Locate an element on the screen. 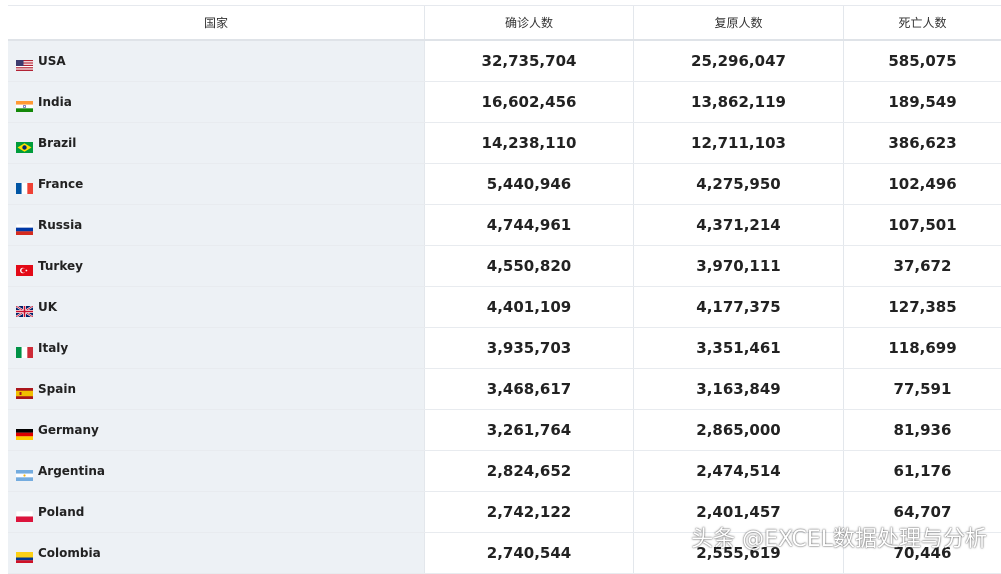 The width and height of the screenshot is (1001, 574). uk-flag-icon is located at coordinates (24, 310).